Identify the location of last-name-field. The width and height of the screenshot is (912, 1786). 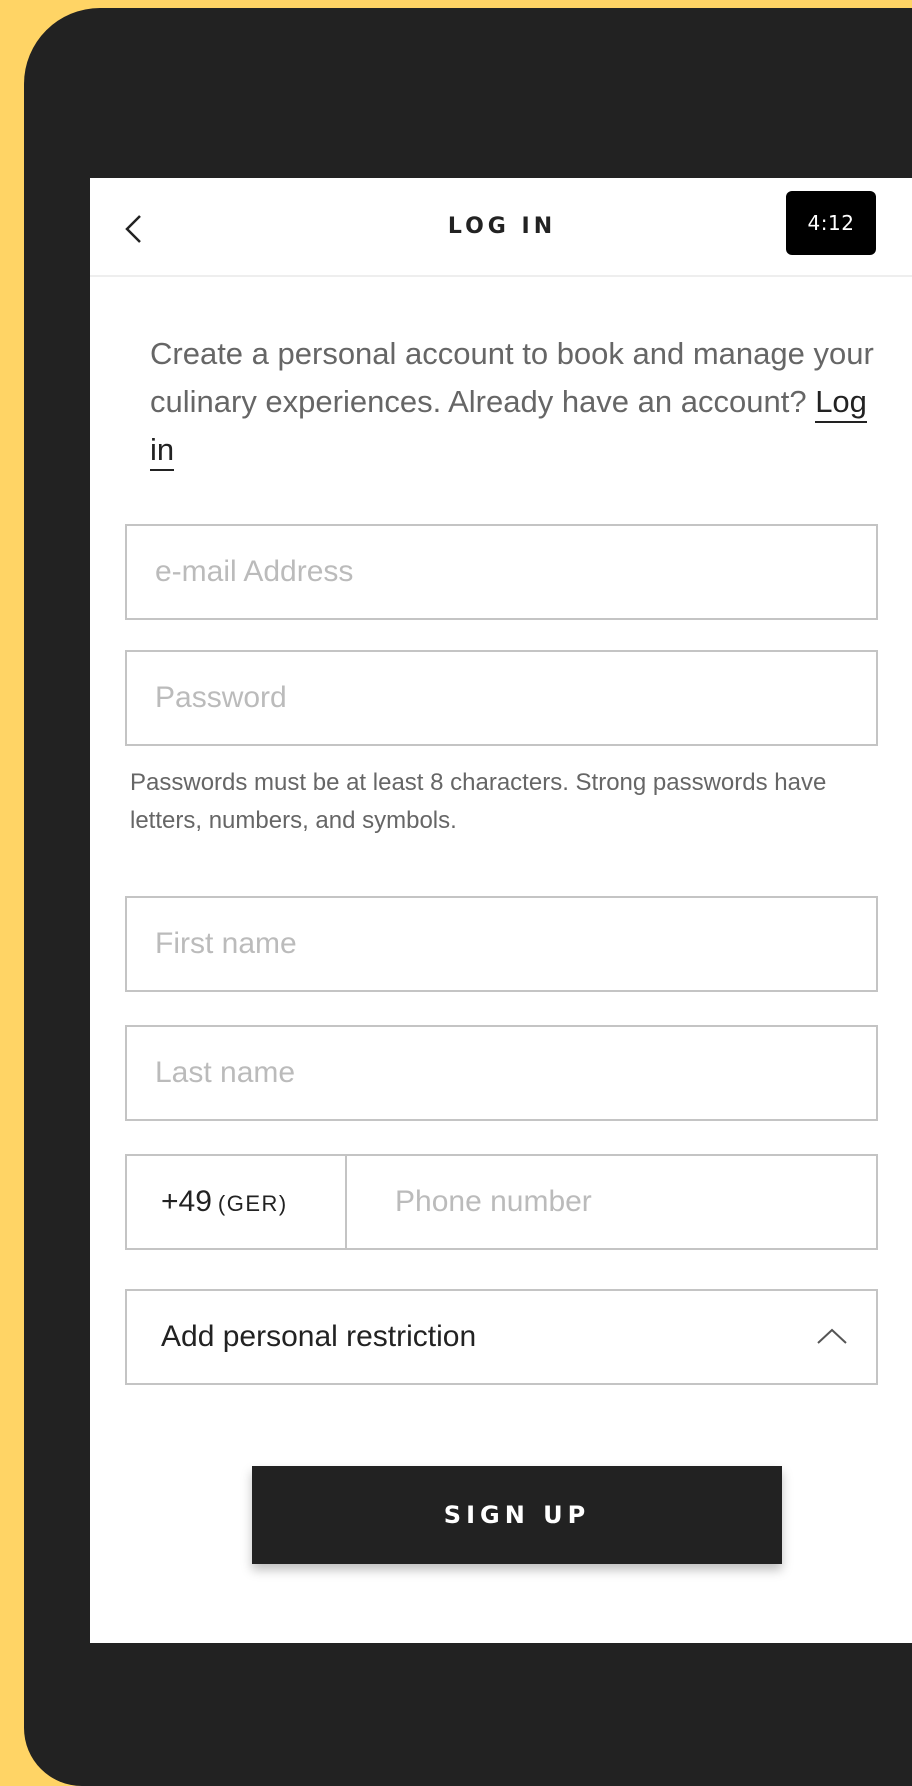
(501, 1073).